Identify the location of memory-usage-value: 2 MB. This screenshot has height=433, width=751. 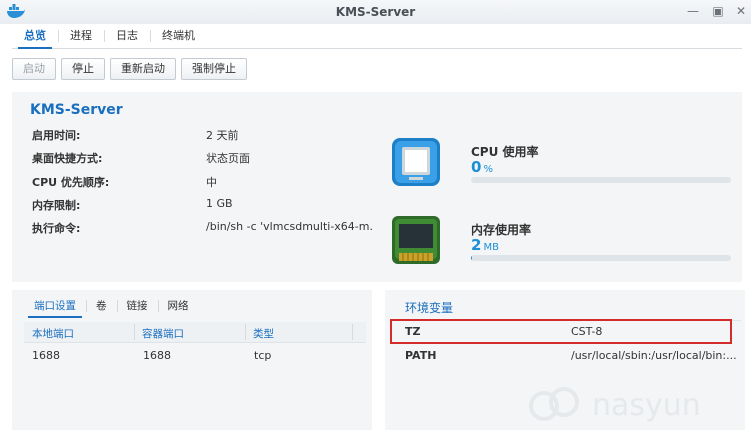
(485, 245).